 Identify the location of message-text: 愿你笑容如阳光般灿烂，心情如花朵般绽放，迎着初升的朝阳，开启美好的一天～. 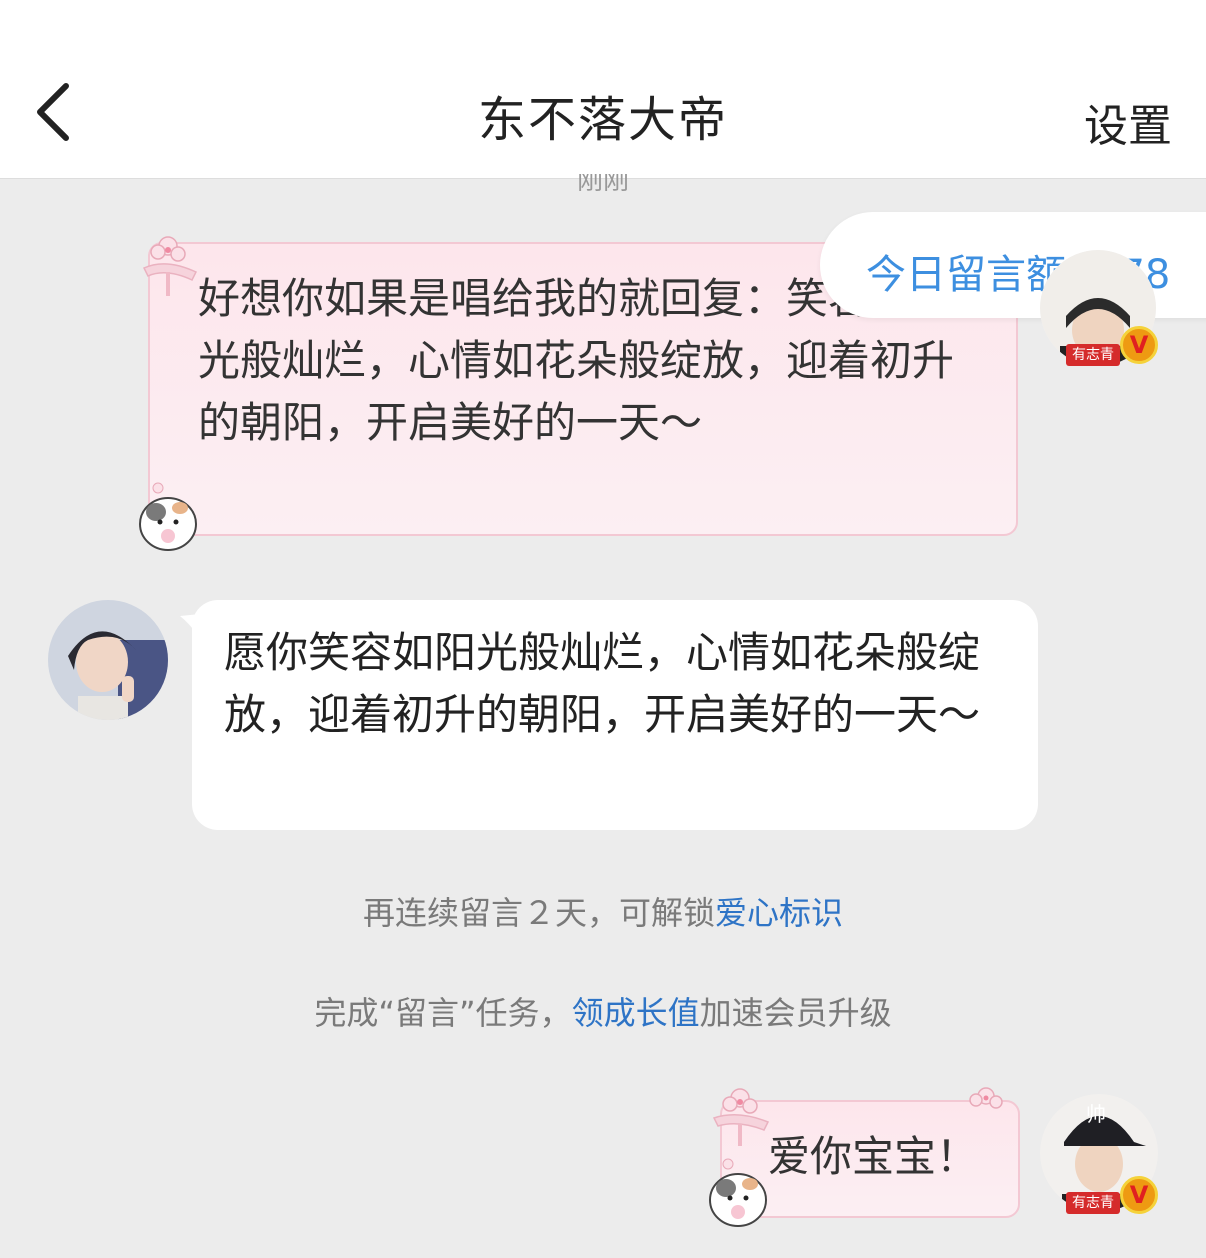
(602, 683).